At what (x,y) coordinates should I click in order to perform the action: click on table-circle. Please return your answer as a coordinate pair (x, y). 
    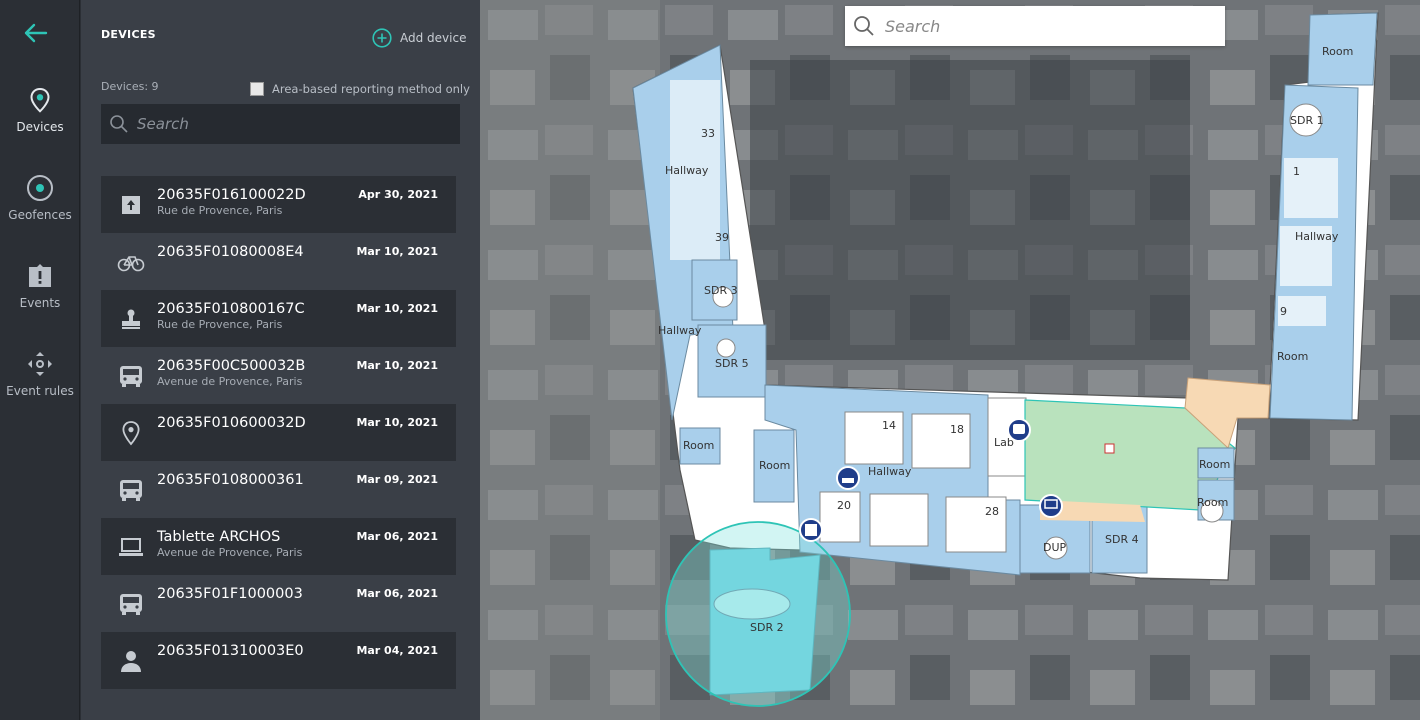
    Looking at the image, I should click on (726, 348).